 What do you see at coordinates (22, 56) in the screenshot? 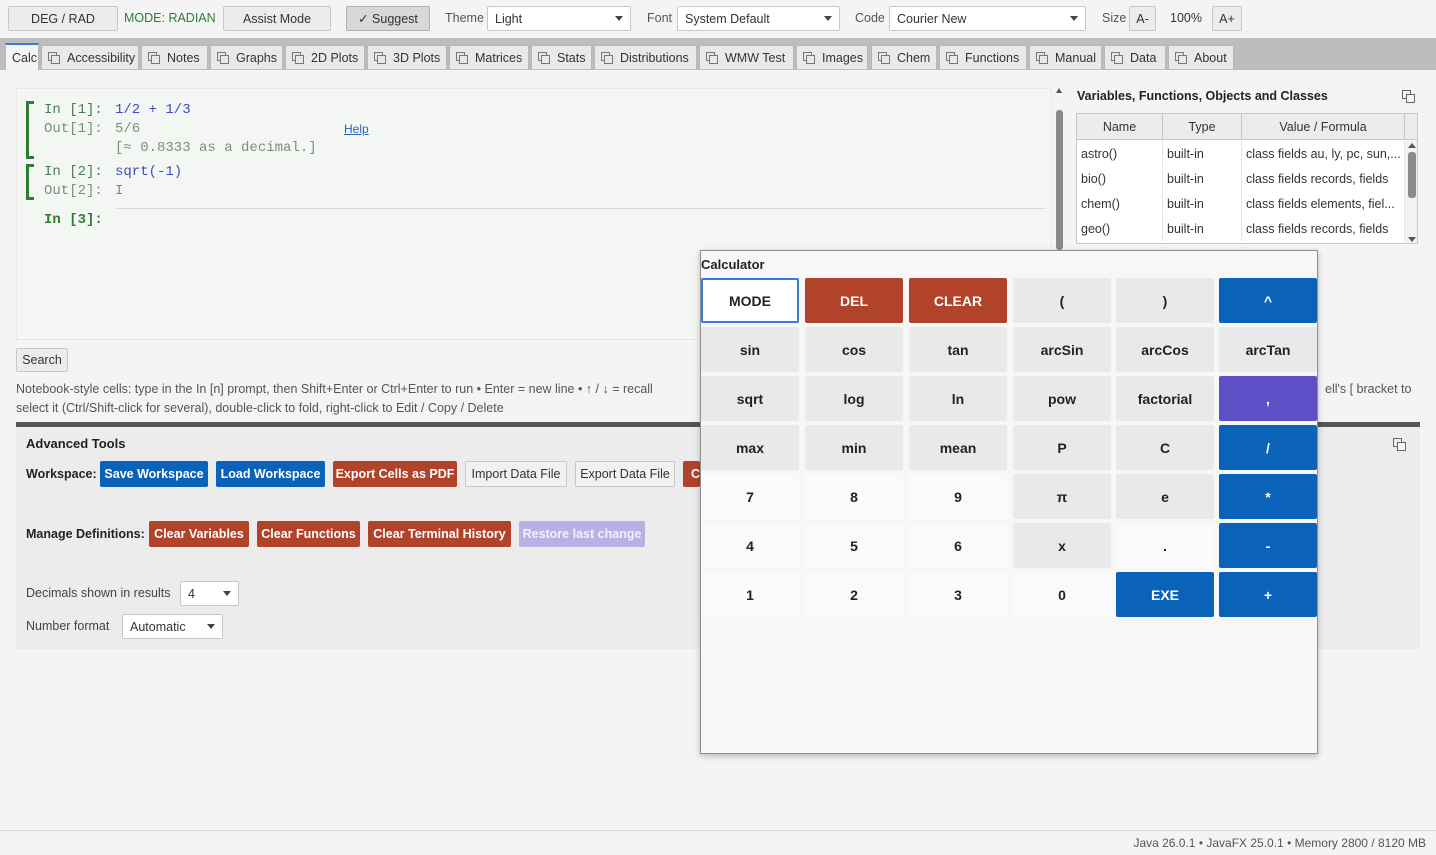
I see `tab-calc: Calc` at bounding box center [22, 56].